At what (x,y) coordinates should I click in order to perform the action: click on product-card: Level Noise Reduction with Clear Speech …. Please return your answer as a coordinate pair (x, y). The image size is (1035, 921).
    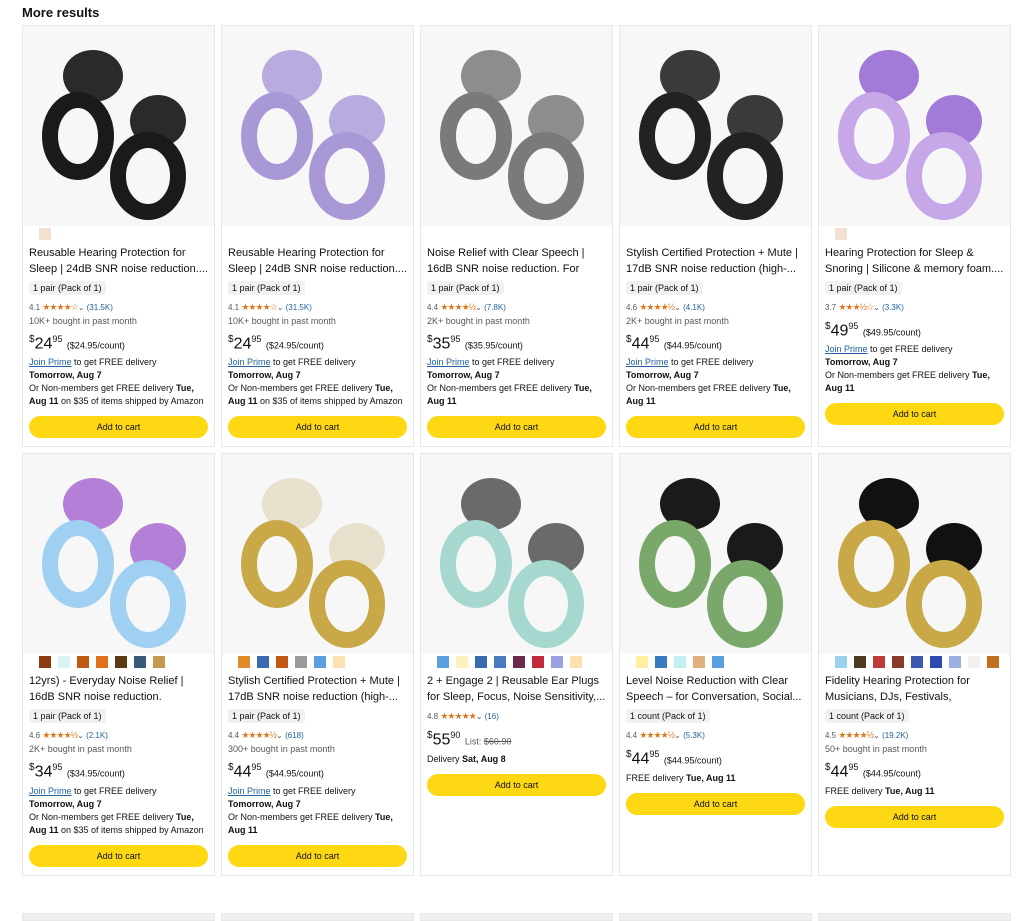
    Looking at the image, I should click on (715, 664).